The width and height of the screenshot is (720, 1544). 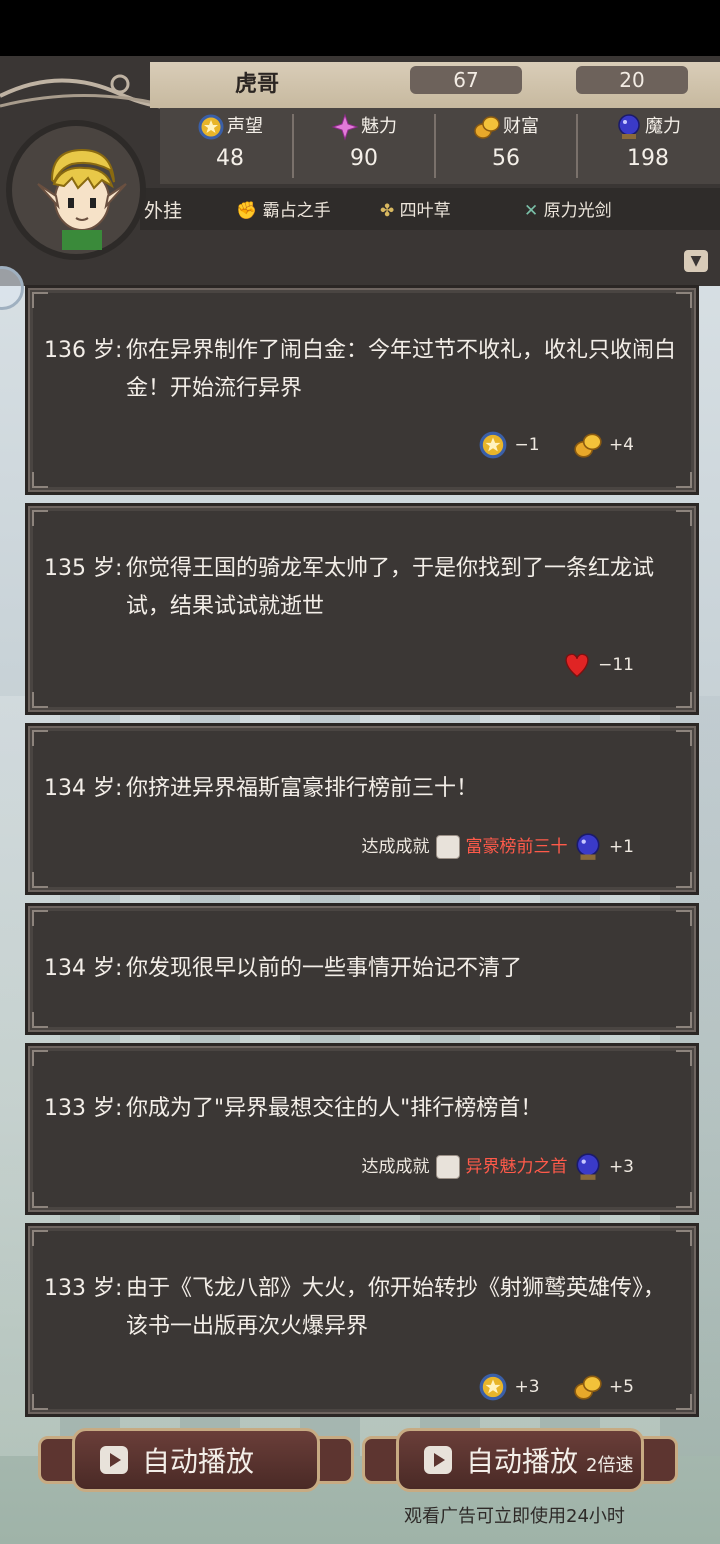 I want to click on auto-play-button: 自动播放, so click(x=196, y=1460).